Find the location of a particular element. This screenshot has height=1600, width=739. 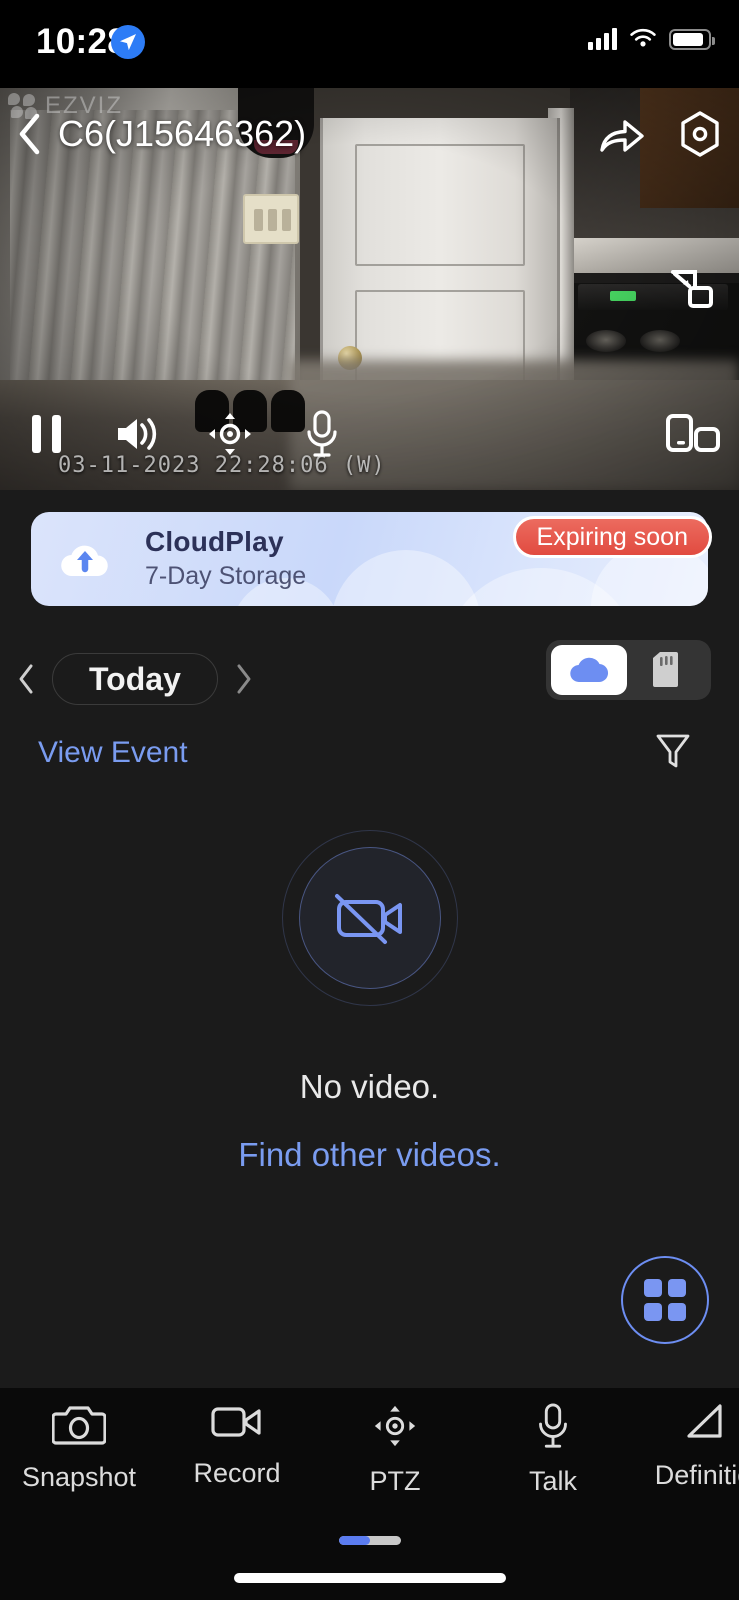

cloudplay-title: CloudPlay is located at coordinates (214, 541).